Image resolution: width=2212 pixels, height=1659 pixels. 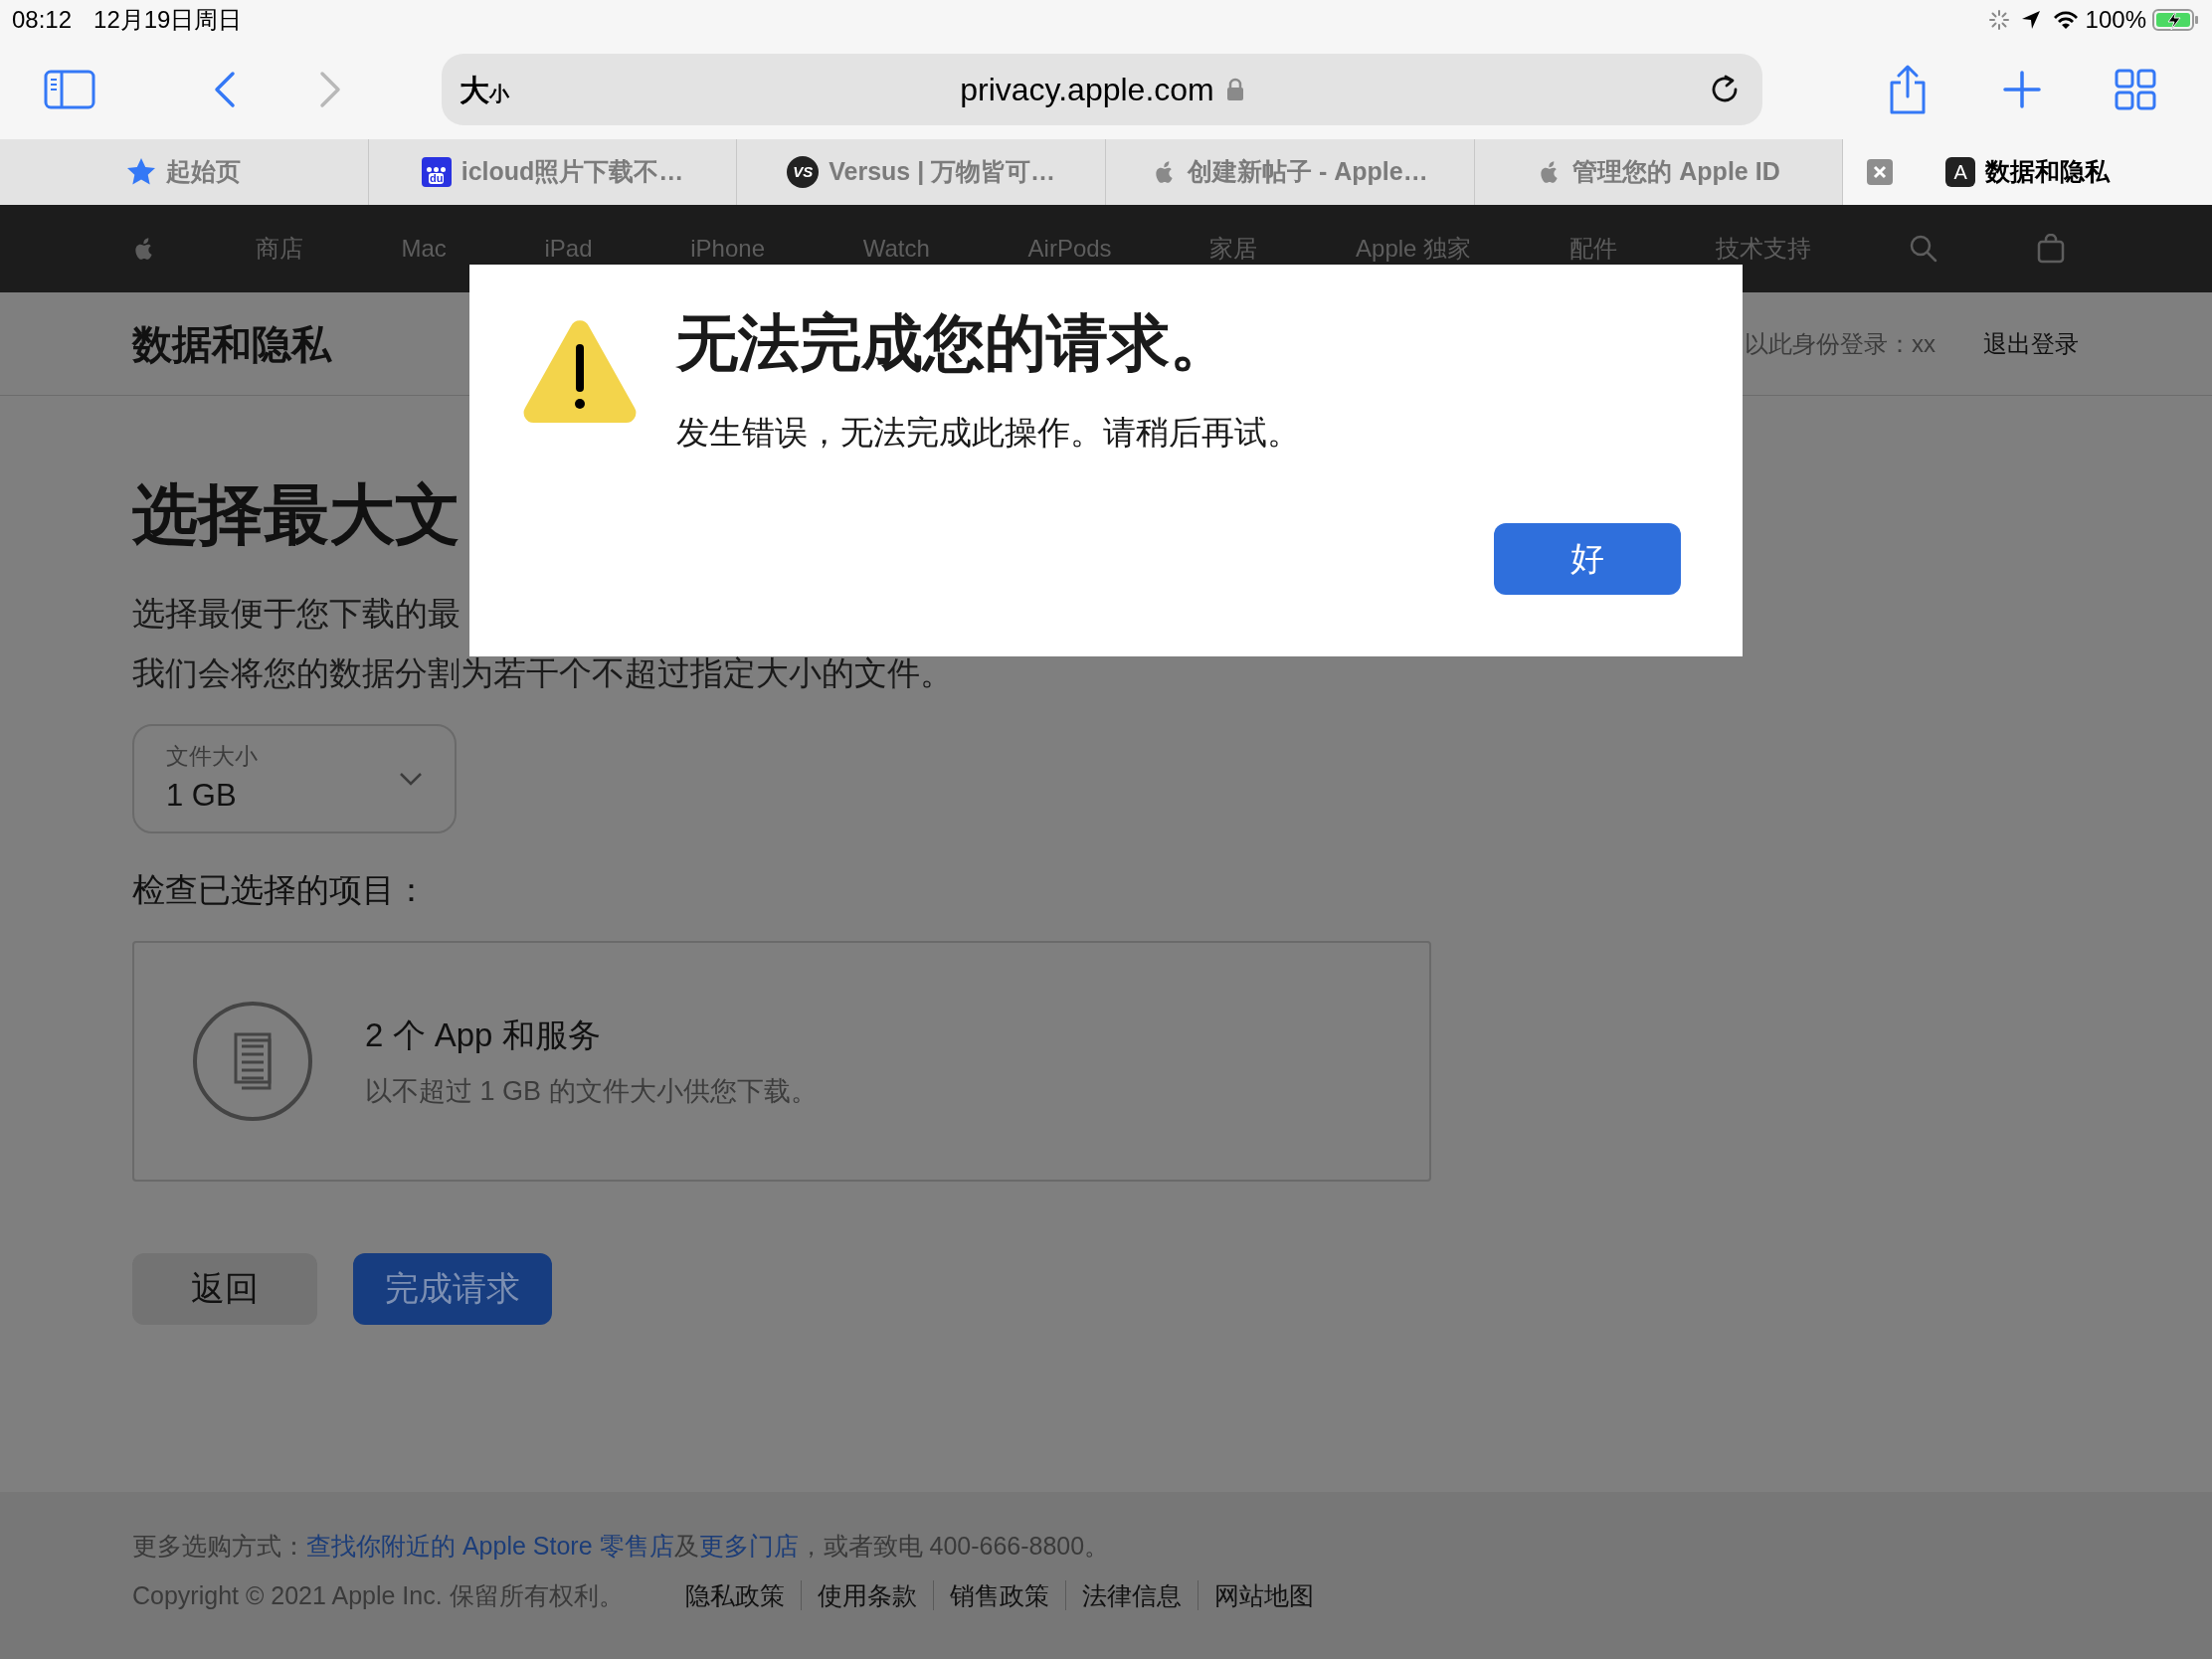 What do you see at coordinates (1087, 90) in the screenshot?
I see `url-text: privacy.apple.com` at bounding box center [1087, 90].